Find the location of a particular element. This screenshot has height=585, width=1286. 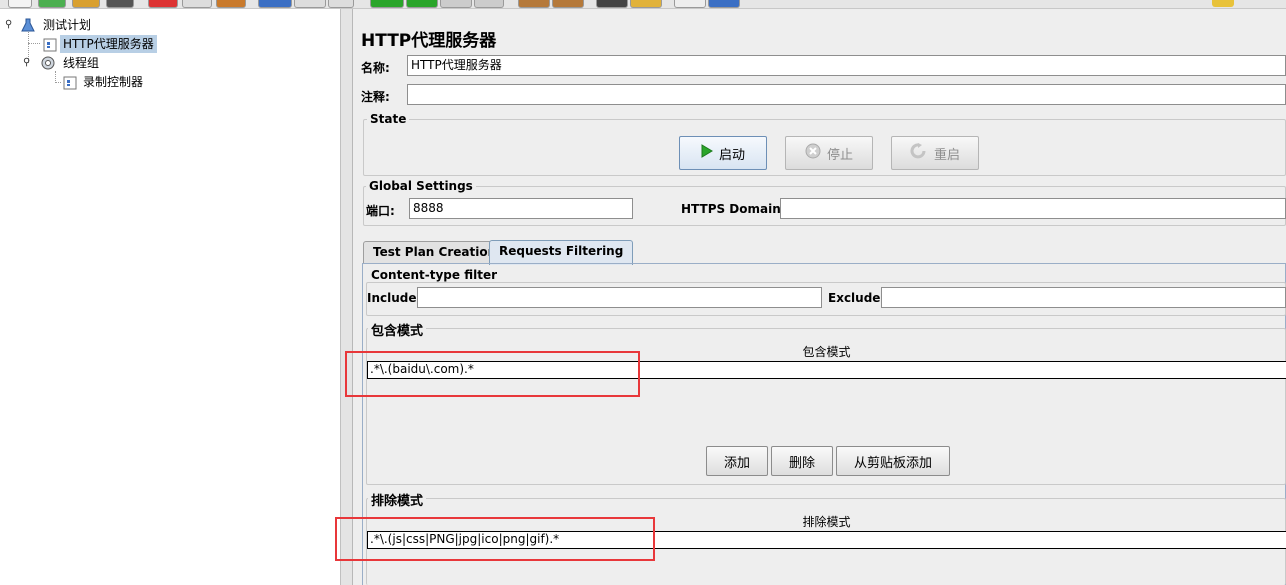

highlight-annotation-exclude is located at coordinates (495, 539).